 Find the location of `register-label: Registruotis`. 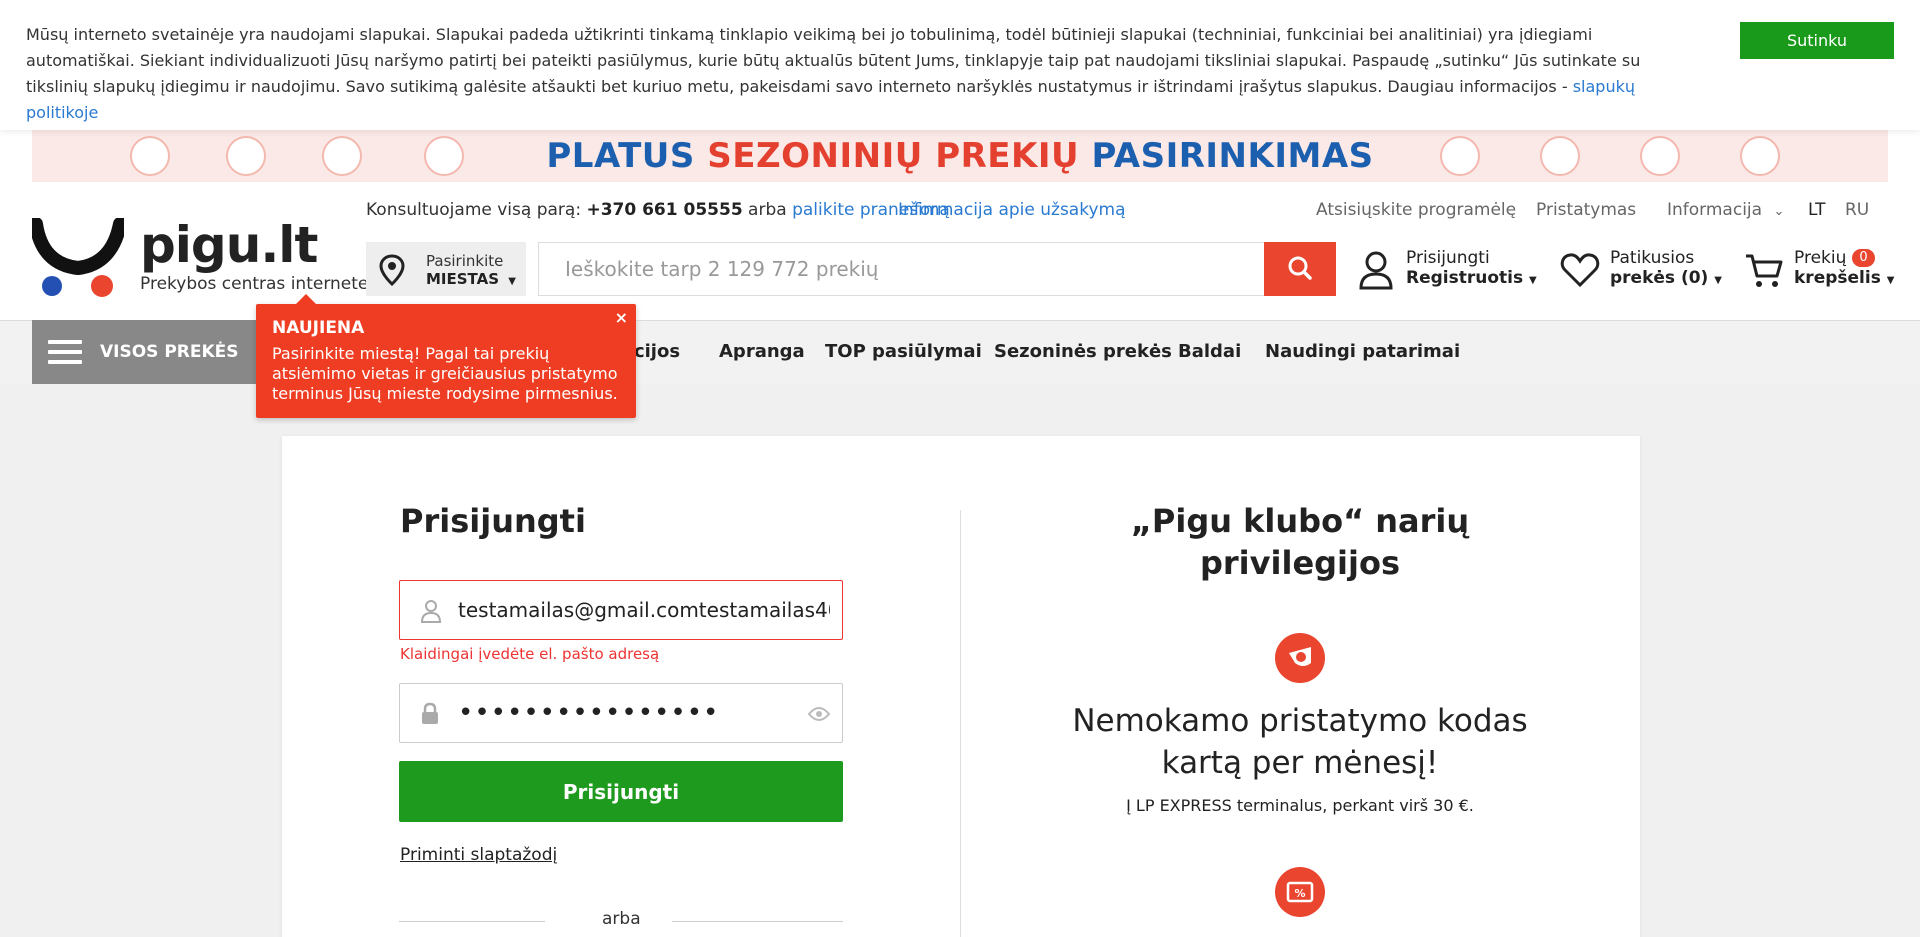

register-label: Registruotis is located at coordinates (1465, 278).